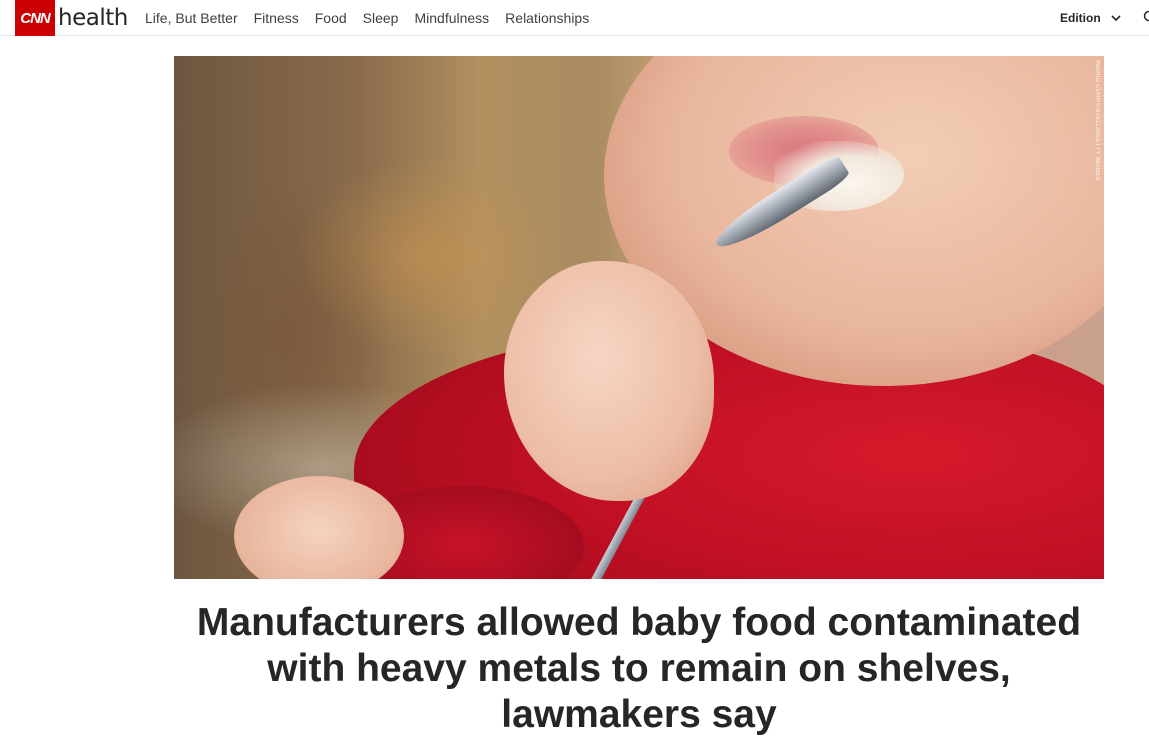 This screenshot has height=755, width=1149. I want to click on chevron-down-icon, so click(1116, 18).